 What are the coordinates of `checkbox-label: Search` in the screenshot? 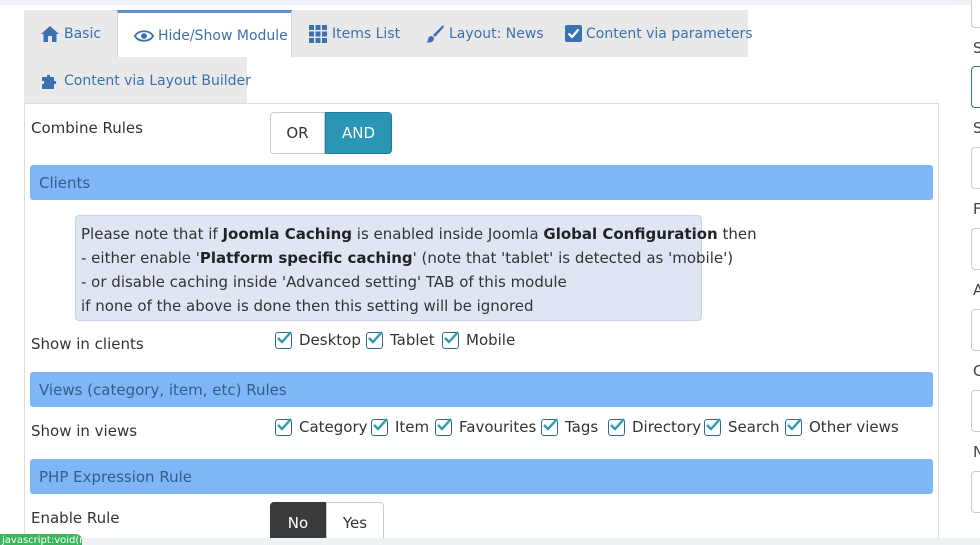 It's located at (754, 427).